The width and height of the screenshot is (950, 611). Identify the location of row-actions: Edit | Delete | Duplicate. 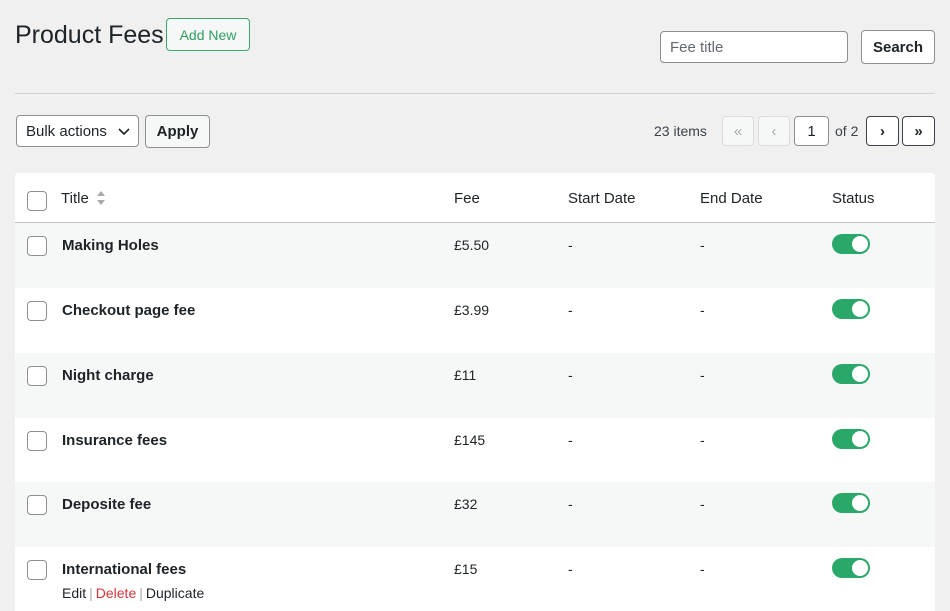
(133, 593).